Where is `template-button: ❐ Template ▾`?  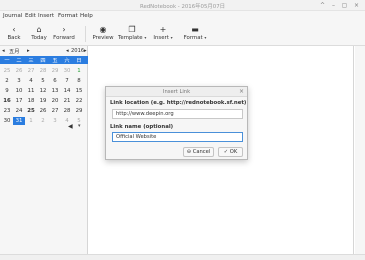 template-button: ❐ Template ▾ is located at coordinates (132, 34).